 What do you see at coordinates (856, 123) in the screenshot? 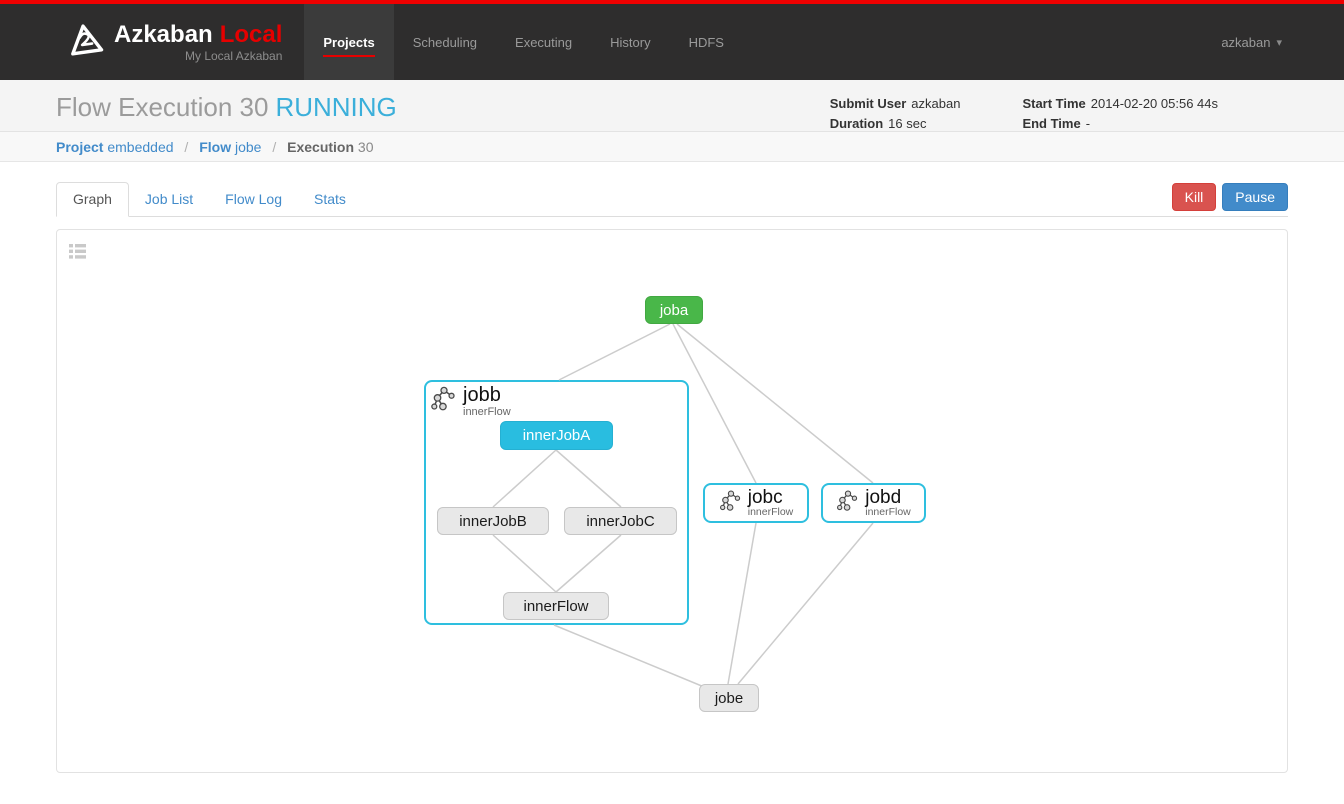
I see `duration-label: Duration` at bounding box center [856, 123].